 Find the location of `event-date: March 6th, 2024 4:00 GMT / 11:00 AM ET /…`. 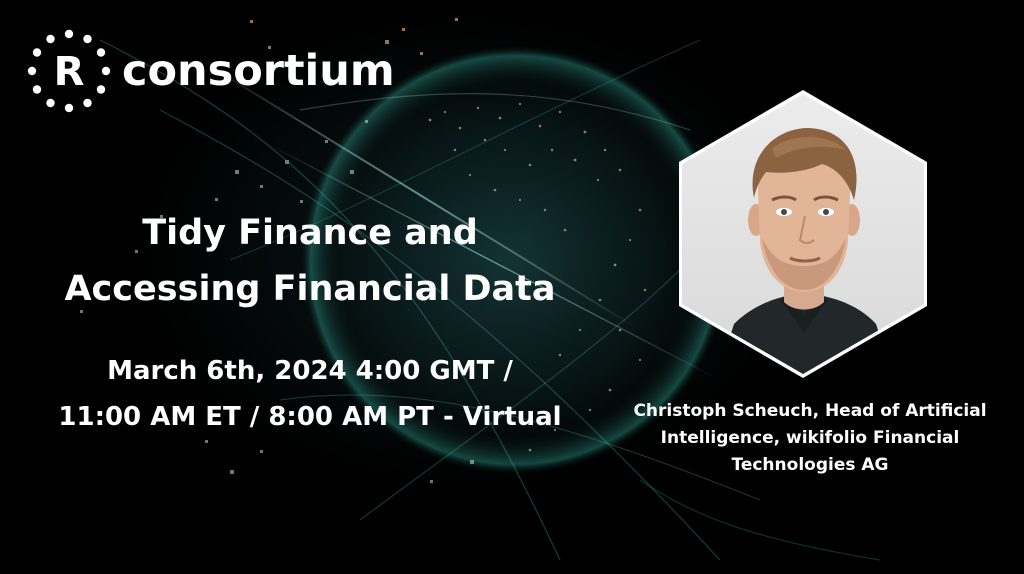

event-date: March 6th, 2024 4:00 GMT / 11:00 AM ET /… is located at coordinates (310, 394).